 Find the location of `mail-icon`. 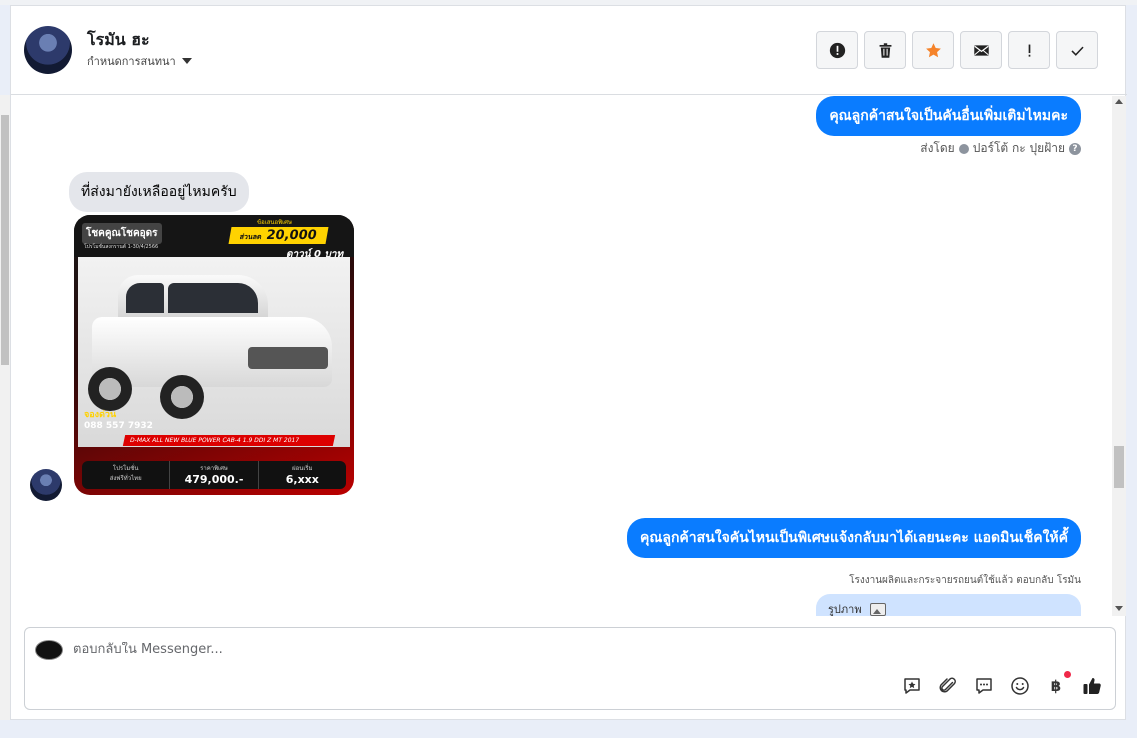

mail-icon is located at coordinates (981, 50).